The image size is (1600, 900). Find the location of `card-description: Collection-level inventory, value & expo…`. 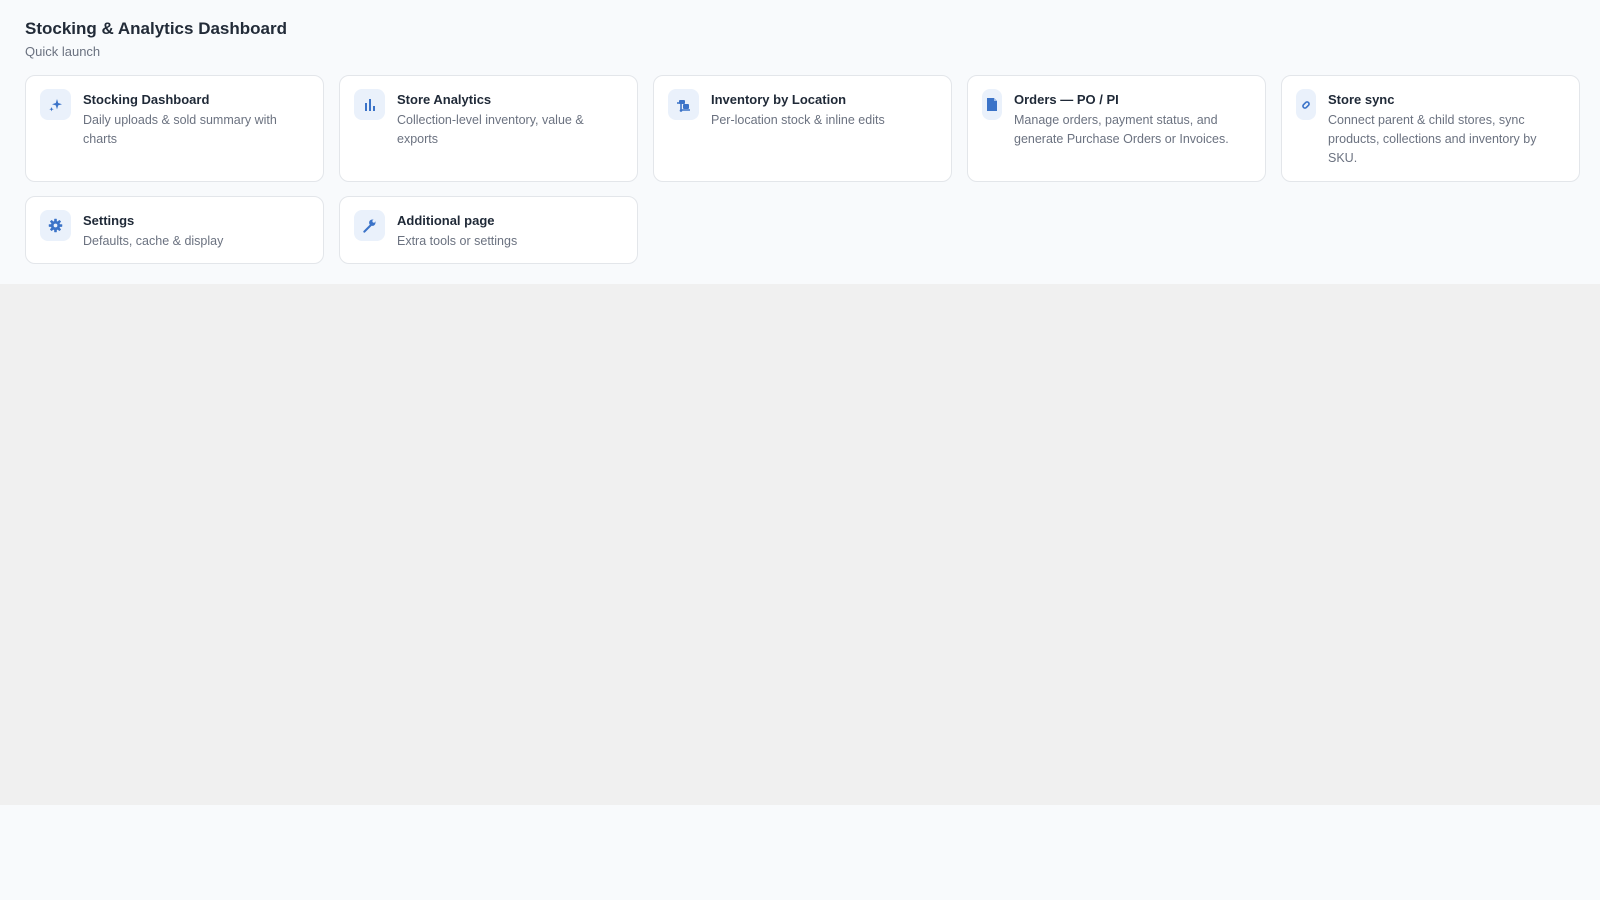

card-description: Collection-level inventory, value & expo… is located at coordinates (490, 129).